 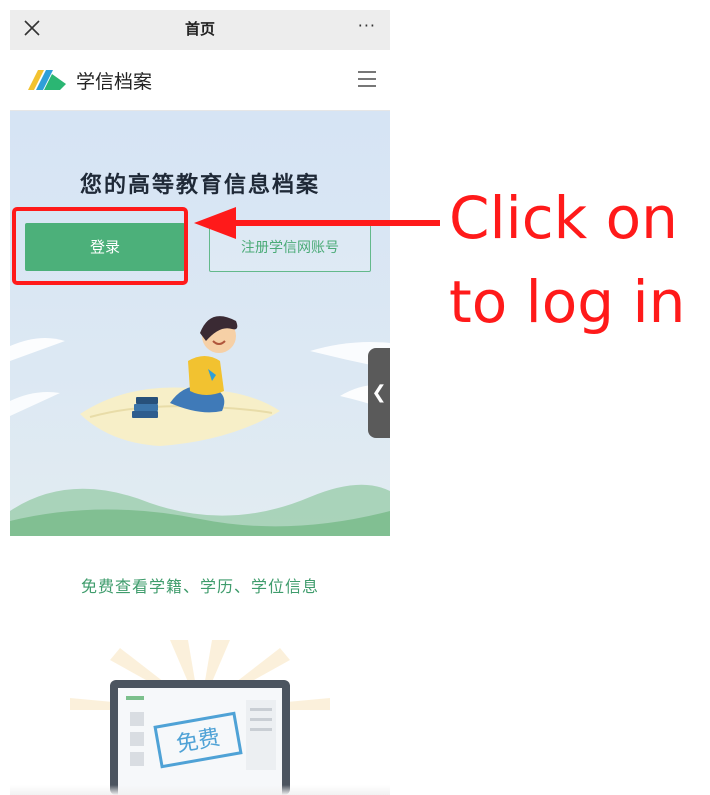 I want to click on laptop-free-illustration: 免费, so click(x=200, y=717).